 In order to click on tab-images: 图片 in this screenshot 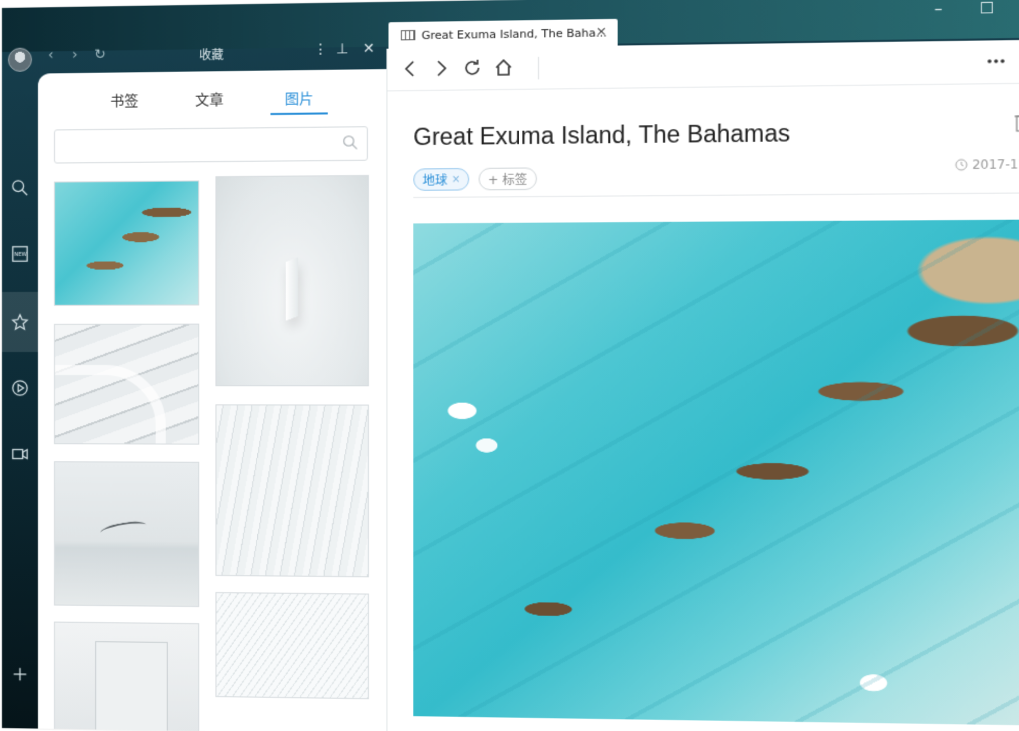, I will do `click(298, 101)`.